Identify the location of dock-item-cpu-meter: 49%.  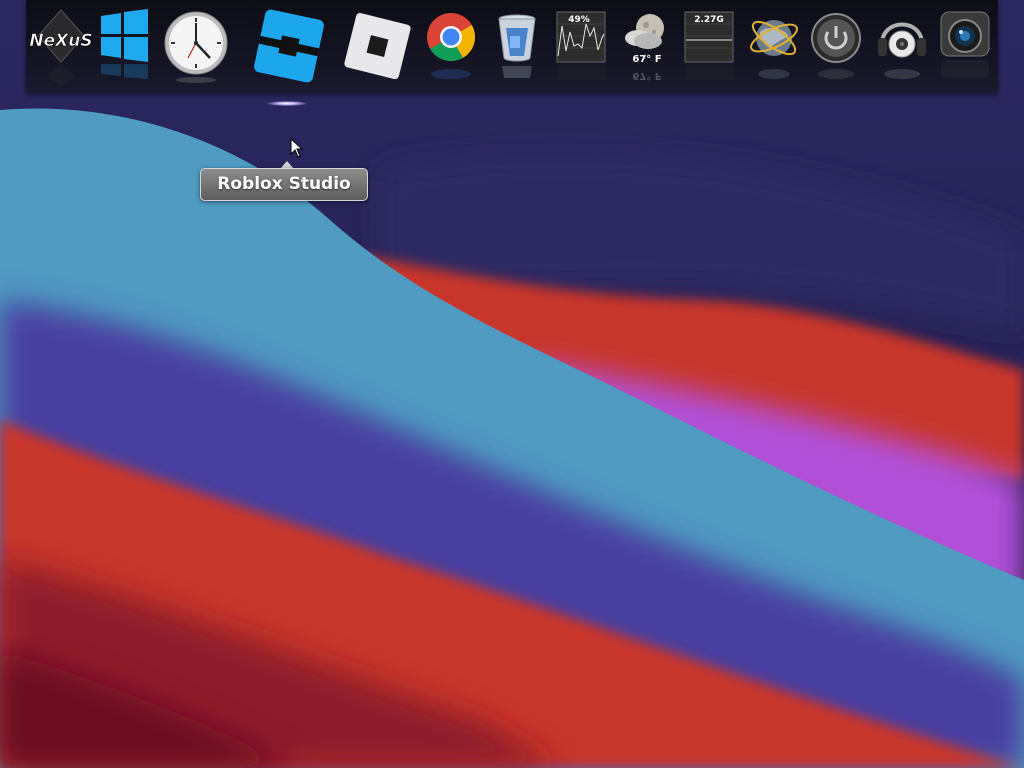
(583, 46).